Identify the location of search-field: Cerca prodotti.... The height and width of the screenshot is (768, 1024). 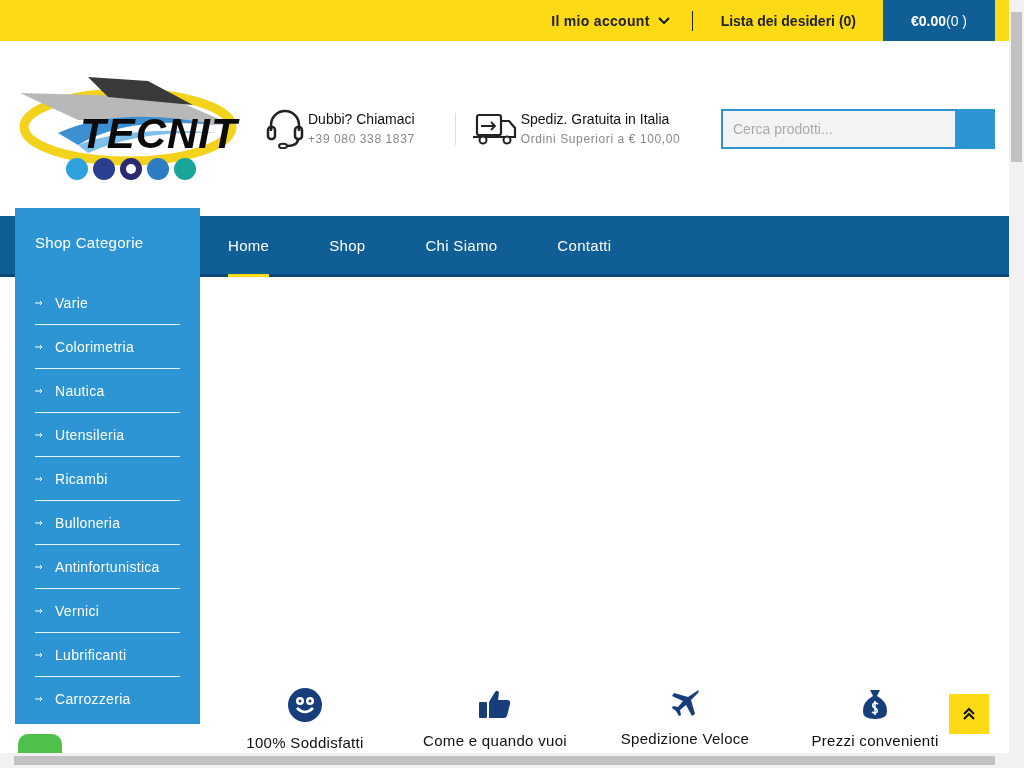
(858, 128).